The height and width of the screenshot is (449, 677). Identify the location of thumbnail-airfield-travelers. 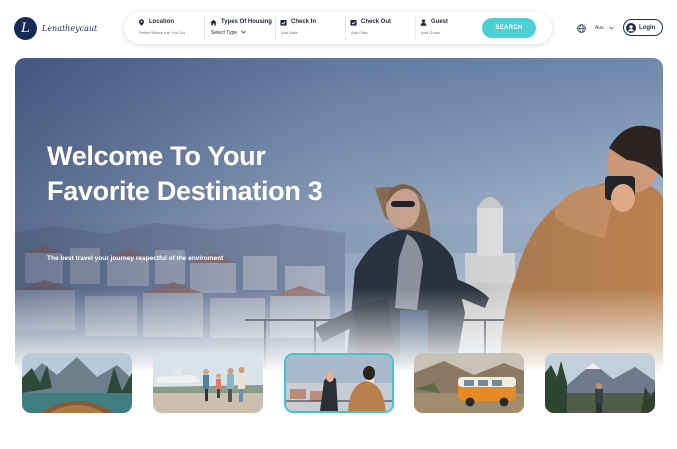
(208, 383).